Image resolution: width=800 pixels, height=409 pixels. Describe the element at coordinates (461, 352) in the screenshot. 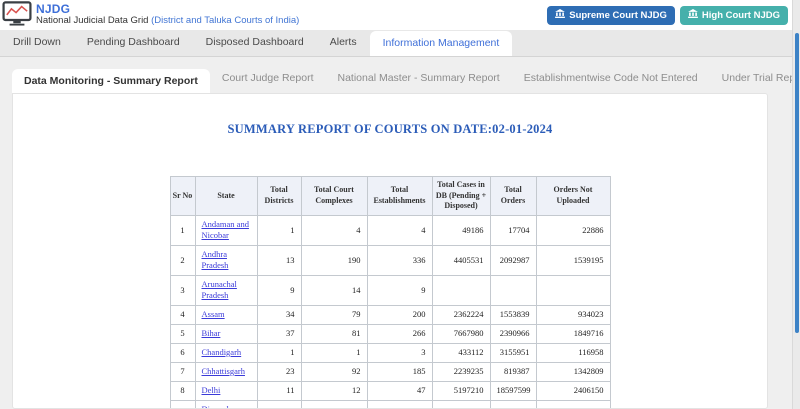

I see `cases-cell: 433112` at that location.